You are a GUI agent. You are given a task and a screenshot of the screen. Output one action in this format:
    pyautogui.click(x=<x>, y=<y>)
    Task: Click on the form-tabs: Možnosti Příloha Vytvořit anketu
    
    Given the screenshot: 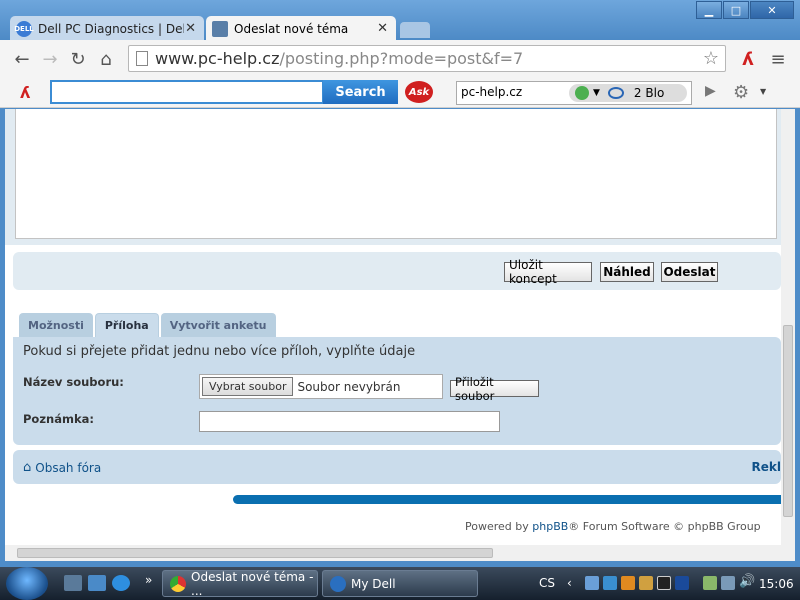 What is the action you would take?
    pyautogui.click(x=148, y=325)
    